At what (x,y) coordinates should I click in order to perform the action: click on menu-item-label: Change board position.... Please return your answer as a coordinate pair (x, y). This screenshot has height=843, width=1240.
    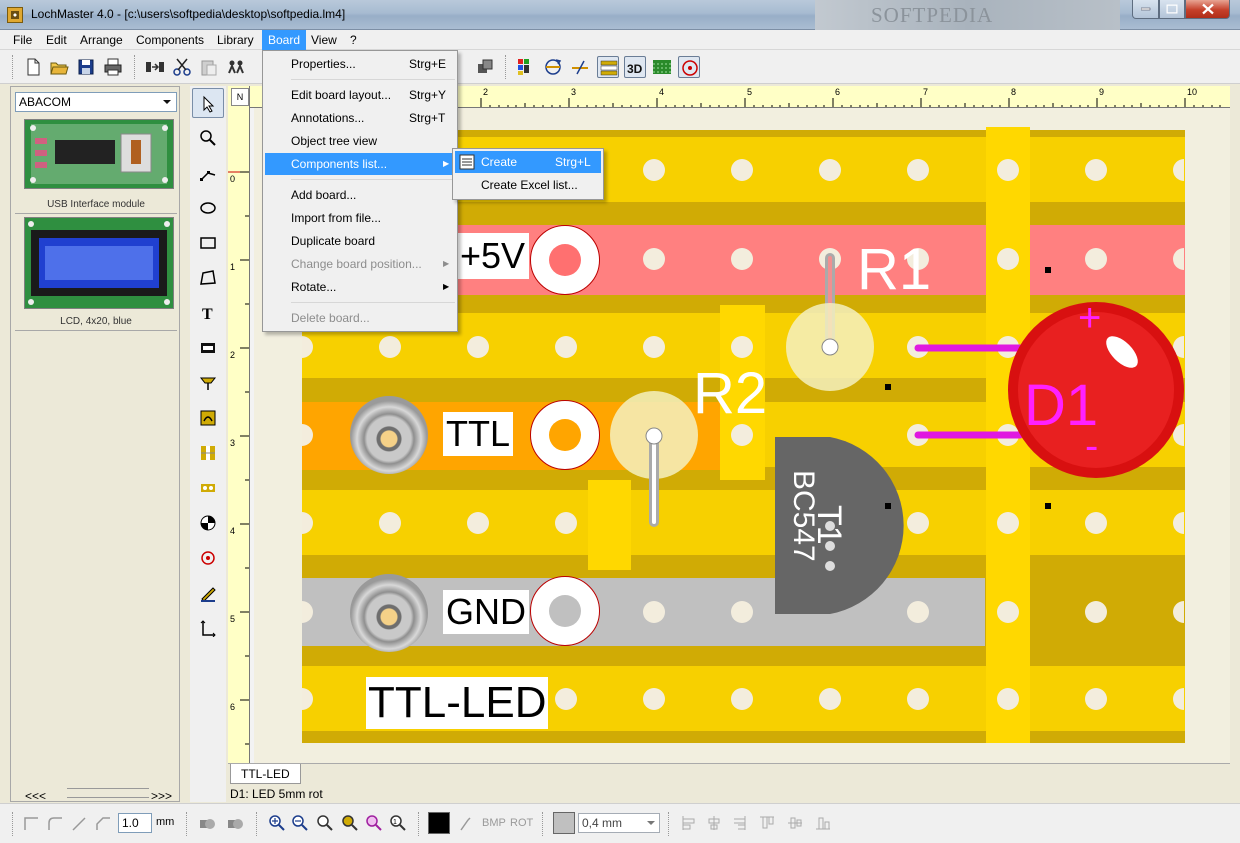
    Looking at the image, I should click on (356, 264).